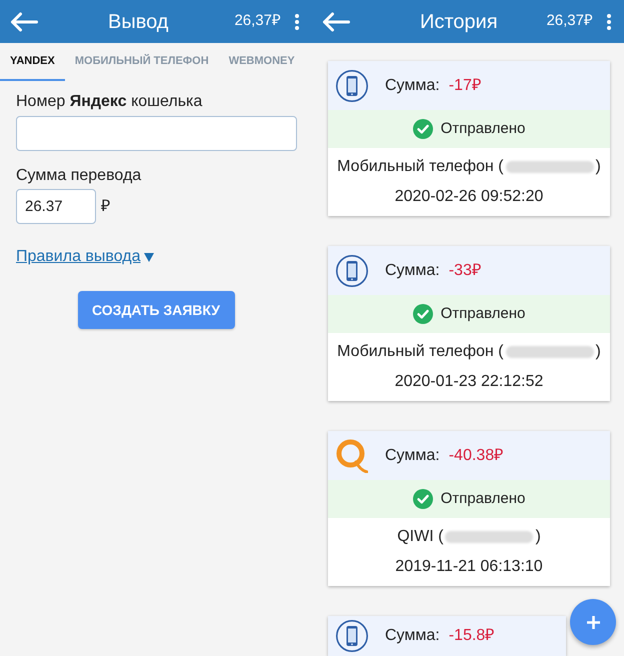 This screenshot has height=656, width=624. I want to click on withdraw-rules-link: Правила вывода, so click(85, 257).